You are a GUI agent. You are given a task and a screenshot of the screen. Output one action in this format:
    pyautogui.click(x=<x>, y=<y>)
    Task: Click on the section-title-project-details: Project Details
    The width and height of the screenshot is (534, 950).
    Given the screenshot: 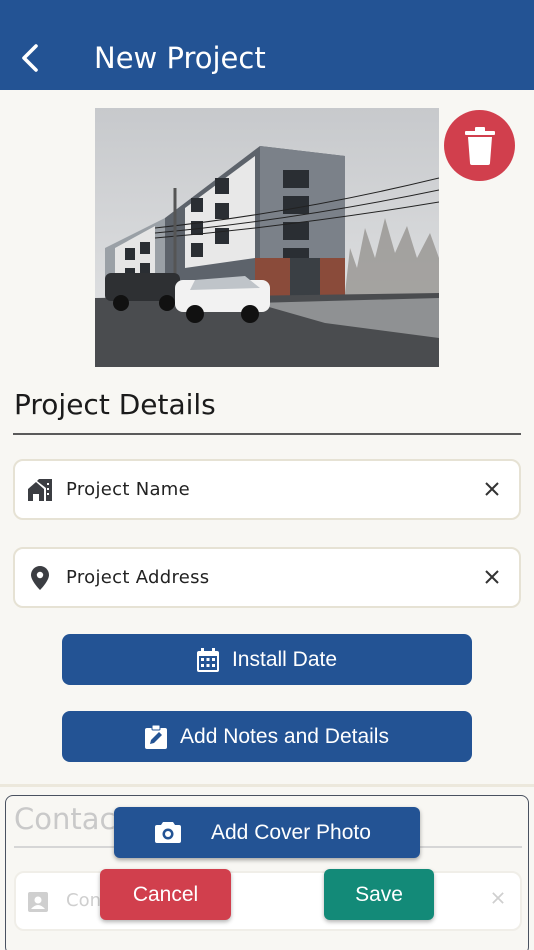 What is the action you would take?
    pyautogui.click(x=115, y=404)
    